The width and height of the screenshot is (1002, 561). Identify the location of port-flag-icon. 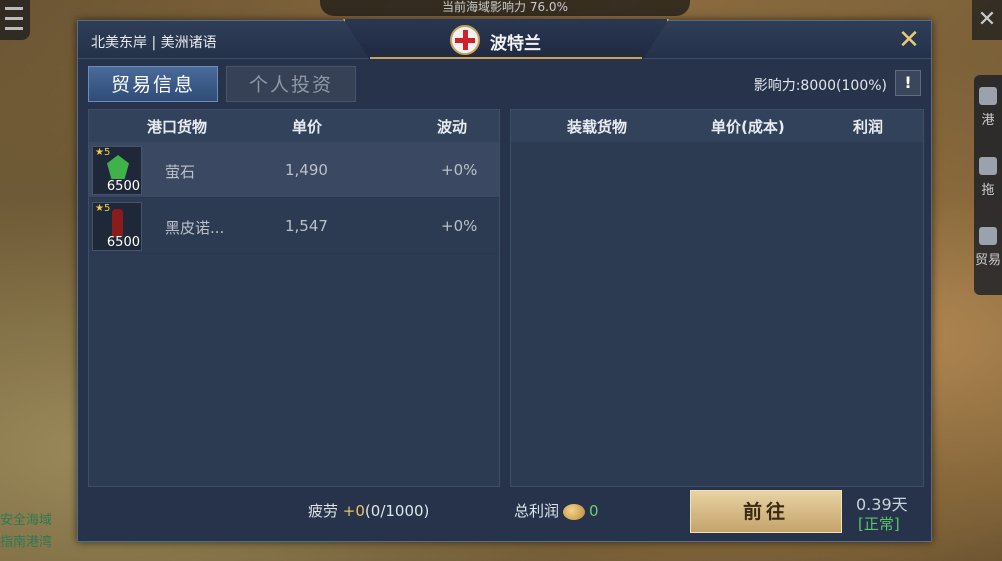
(465, 40).